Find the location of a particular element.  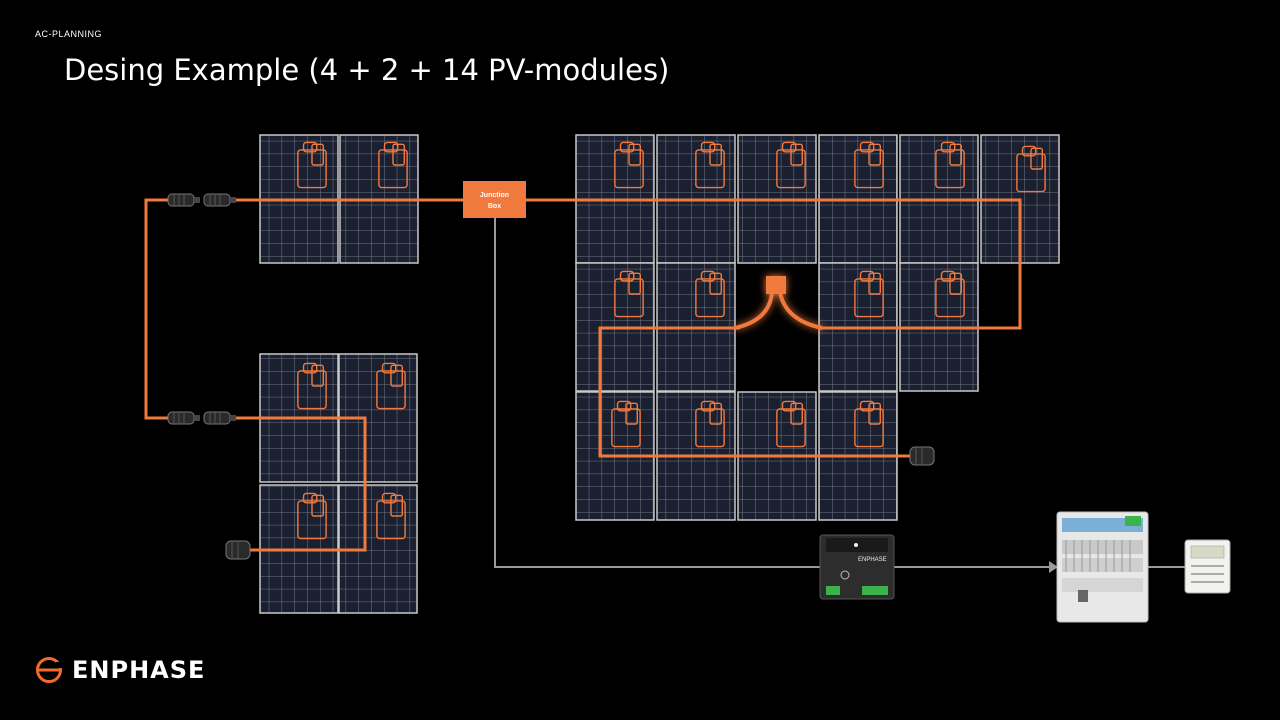

enphase-logo-text: ENPHASE is located at coordinates (139, 670).